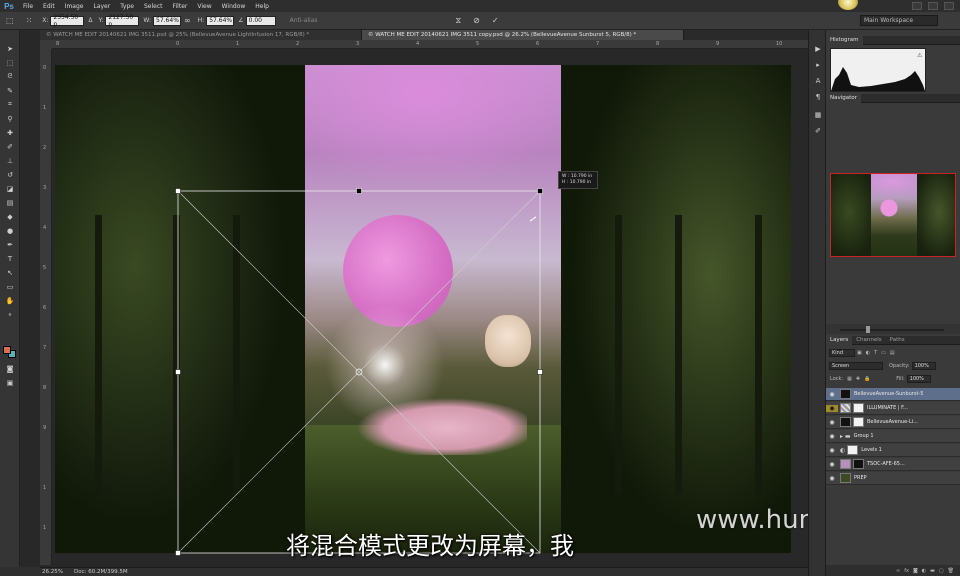  What do you see at coordinates (893, 450) in the screenshot?
I see `layer-row-levels: ◉ ◐ Levels 1` at bounding box center [893, 450].